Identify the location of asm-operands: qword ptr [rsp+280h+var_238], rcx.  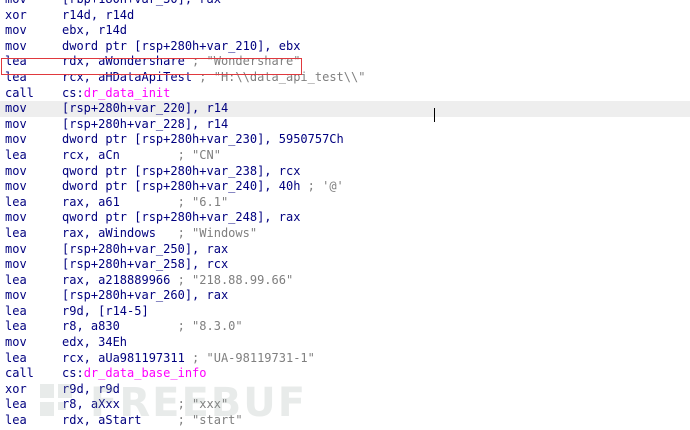
(181, 172).